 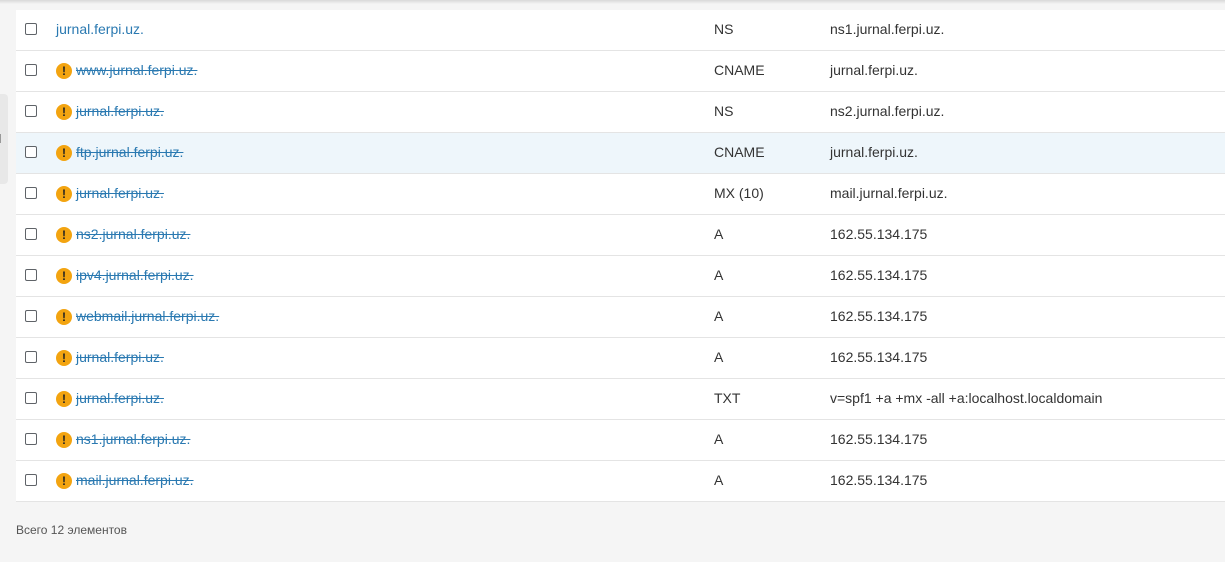 What do you see at coordinates (887, 111) in the screenshot?
I see `record-value: ns2.jurnal.ferpi.uz.` at bounding box center [887, 111].